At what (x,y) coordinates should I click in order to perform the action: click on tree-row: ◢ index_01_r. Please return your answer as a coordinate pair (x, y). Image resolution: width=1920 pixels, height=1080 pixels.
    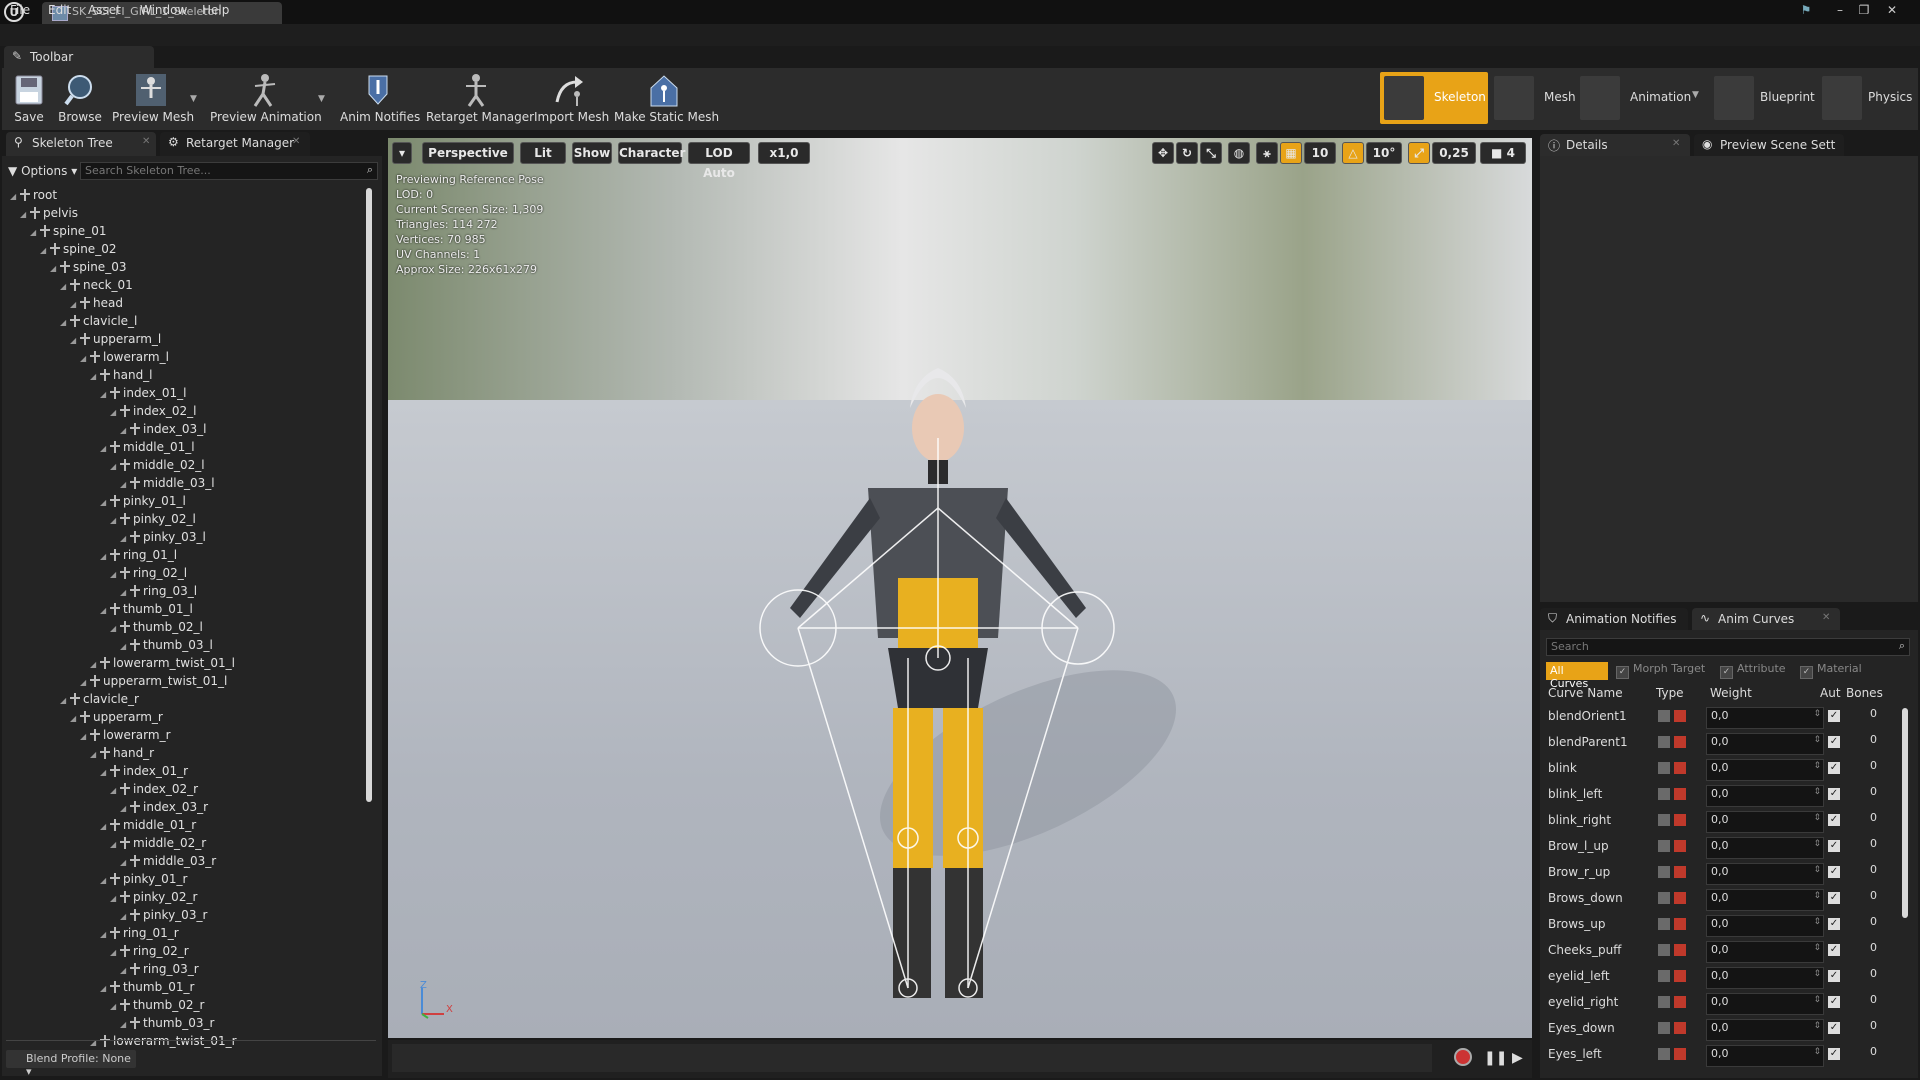
    Looking at the image, I should click on (144, 773).